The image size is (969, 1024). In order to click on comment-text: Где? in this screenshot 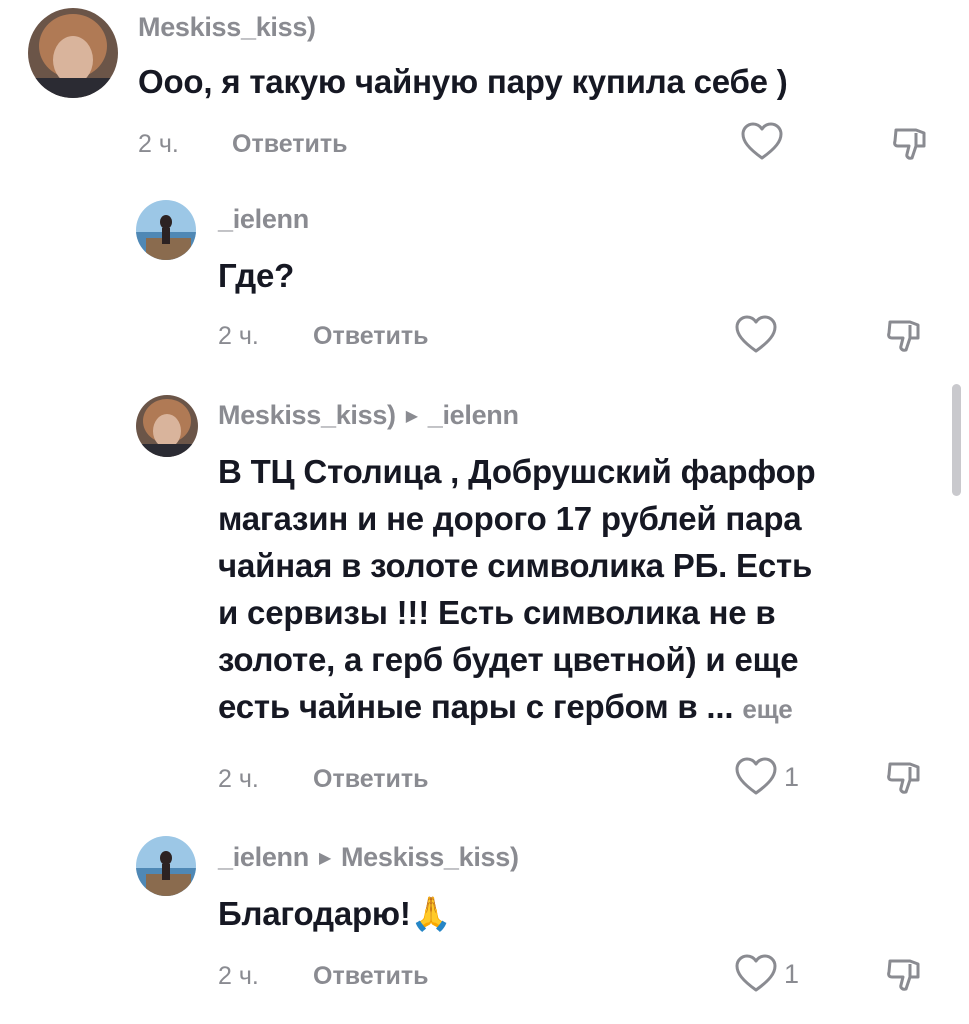, I will do `click(256, 275)`.